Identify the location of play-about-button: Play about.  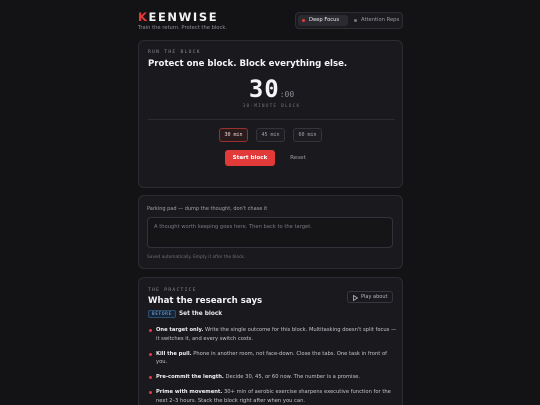
(370, 297).